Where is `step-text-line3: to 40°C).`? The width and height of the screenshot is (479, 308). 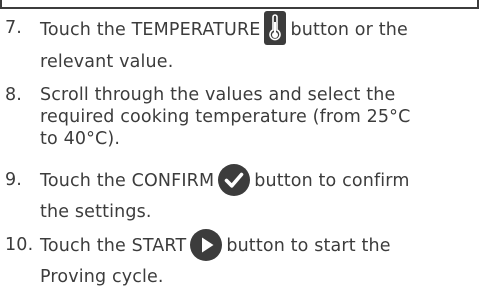
step-text-line3: to 40°C). is located at coordinates (80, 139).